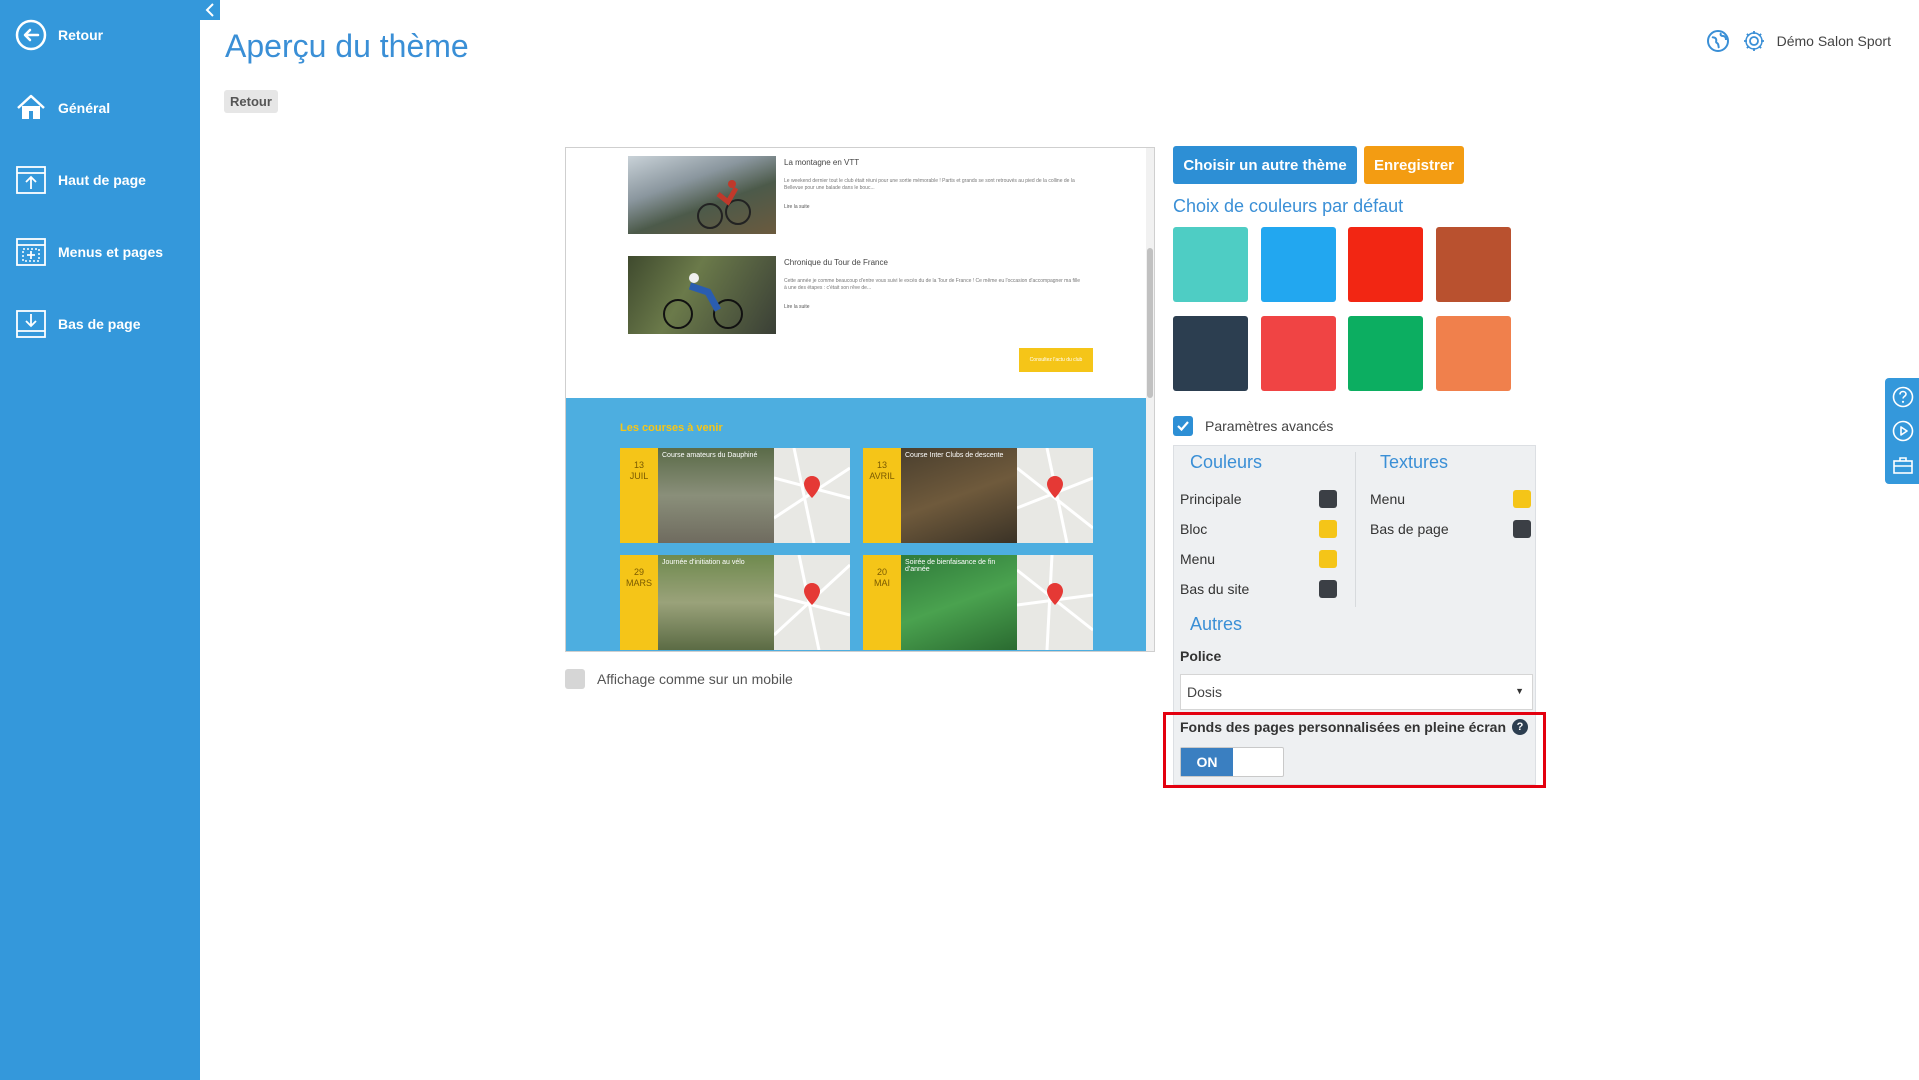 This screenshot has height=1080, width=1919. Describe the element at coordinates (702, 195) in the screenshot. I see `article-image-mountain-bike` at that location.